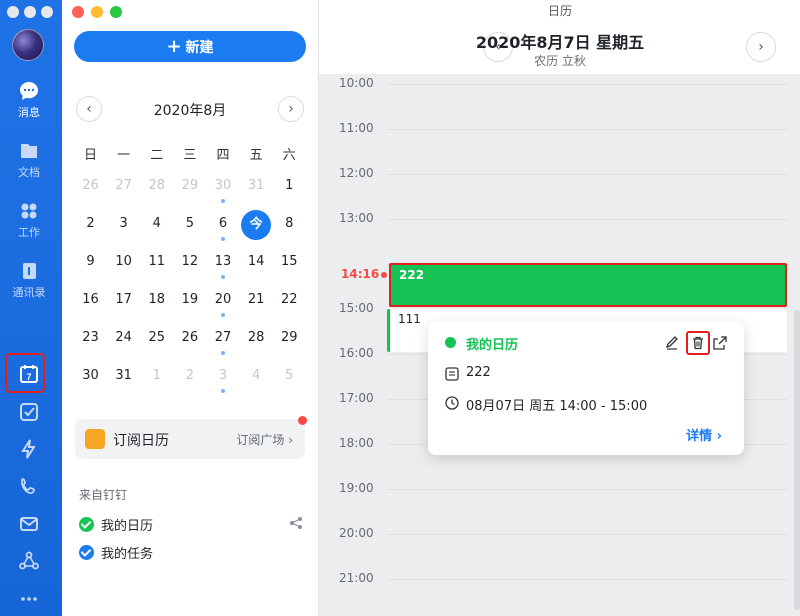 This screenshot has height=616, width=800. Describe the element at coordinates (557, 406) in the screenshot. I see `popover-event-time: 08月07日 周五 14:00 - 15:00` at that location.